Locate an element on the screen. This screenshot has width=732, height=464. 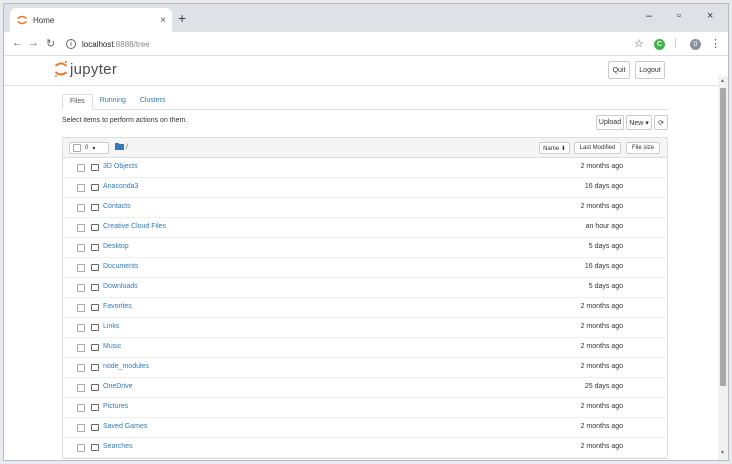
jupyter-logo: jupyter is located at coordinates (85, 69).